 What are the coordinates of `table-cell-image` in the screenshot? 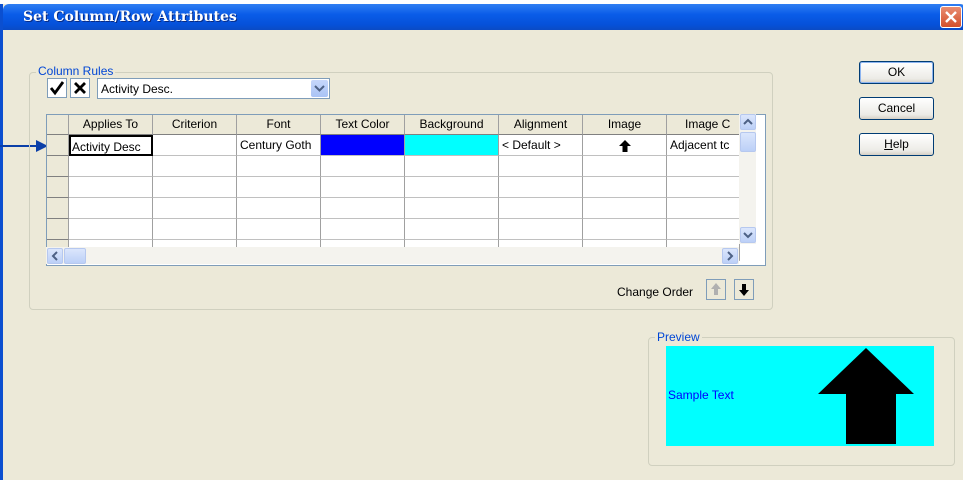 It's located at (625, 145).